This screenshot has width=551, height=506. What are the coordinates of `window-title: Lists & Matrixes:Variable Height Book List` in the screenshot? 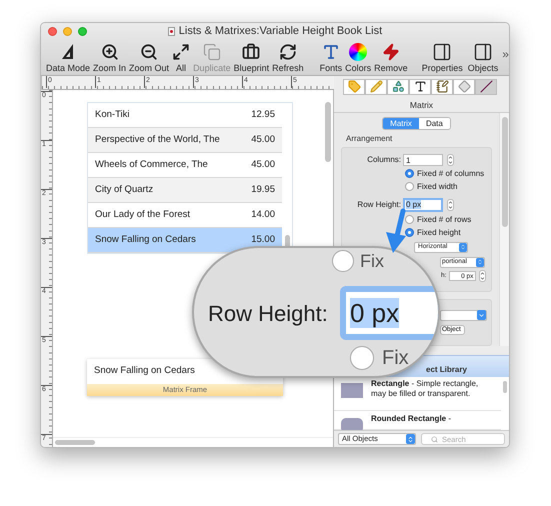 It's located at (280, 32).